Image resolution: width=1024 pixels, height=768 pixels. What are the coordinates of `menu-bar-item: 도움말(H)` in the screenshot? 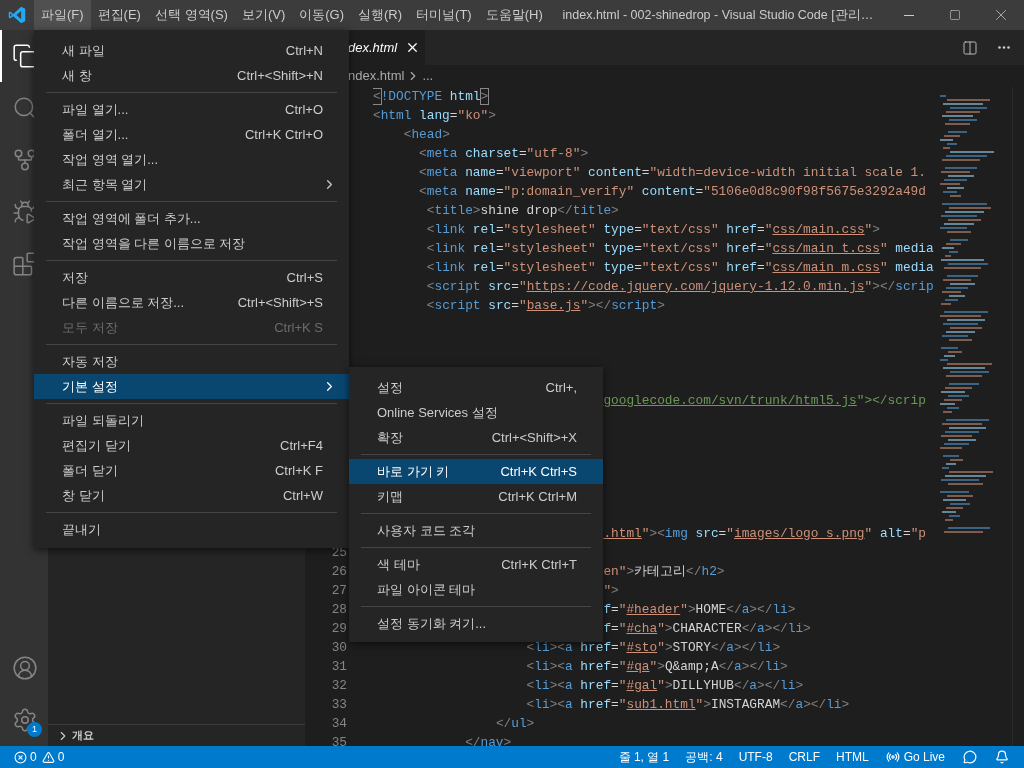 It's located at (514, 15).